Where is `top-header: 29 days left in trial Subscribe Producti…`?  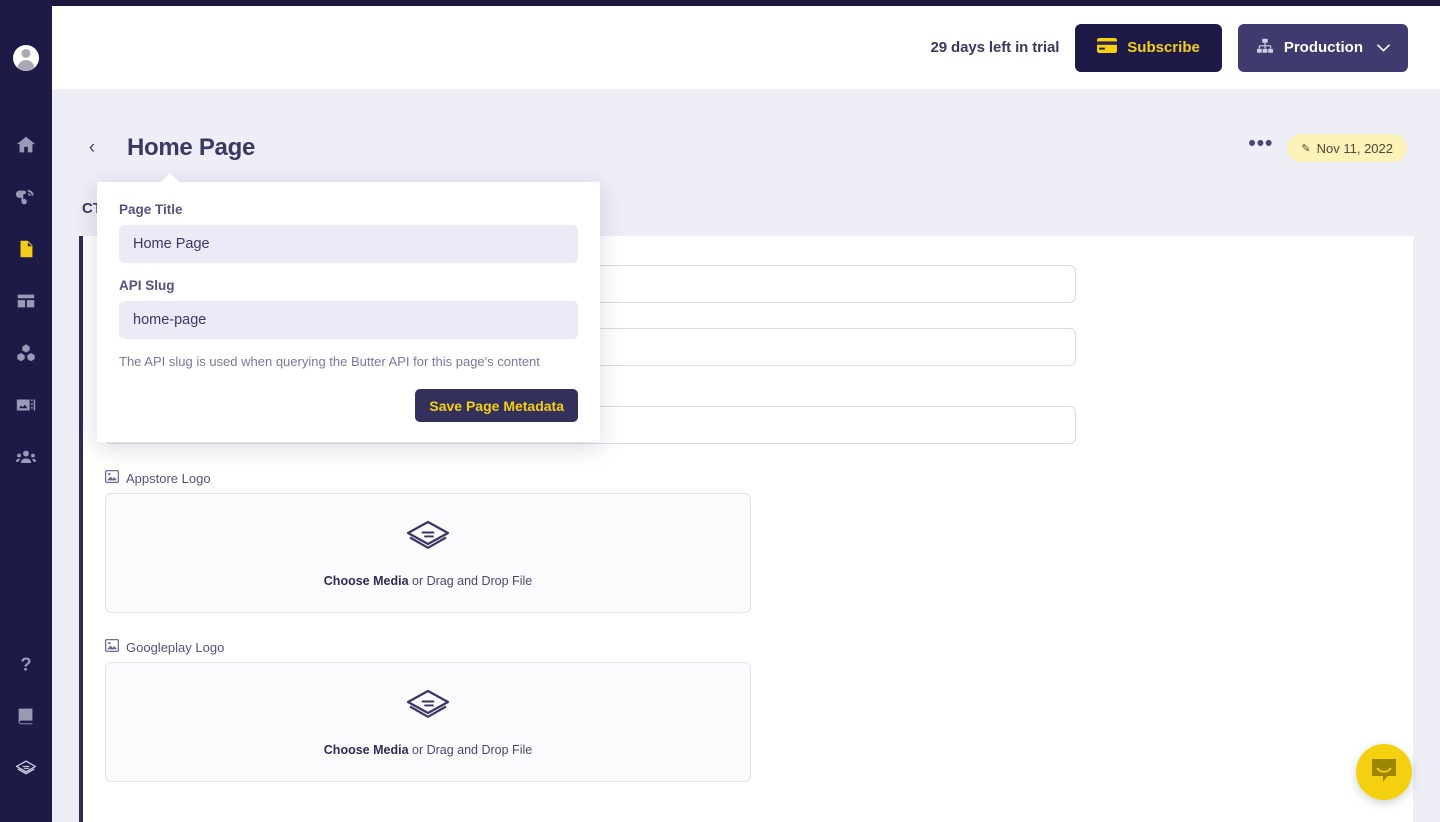 top-header: 29 days left in trial Subscribe Producti… is located at coordinates (746, 47).